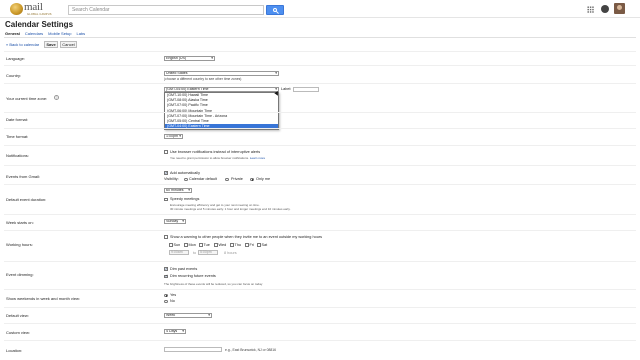  What do you see at coordinates (166, 152) in the screenshot?
I see `browser-notifications-checkbox` at bounding box center [166, 152].